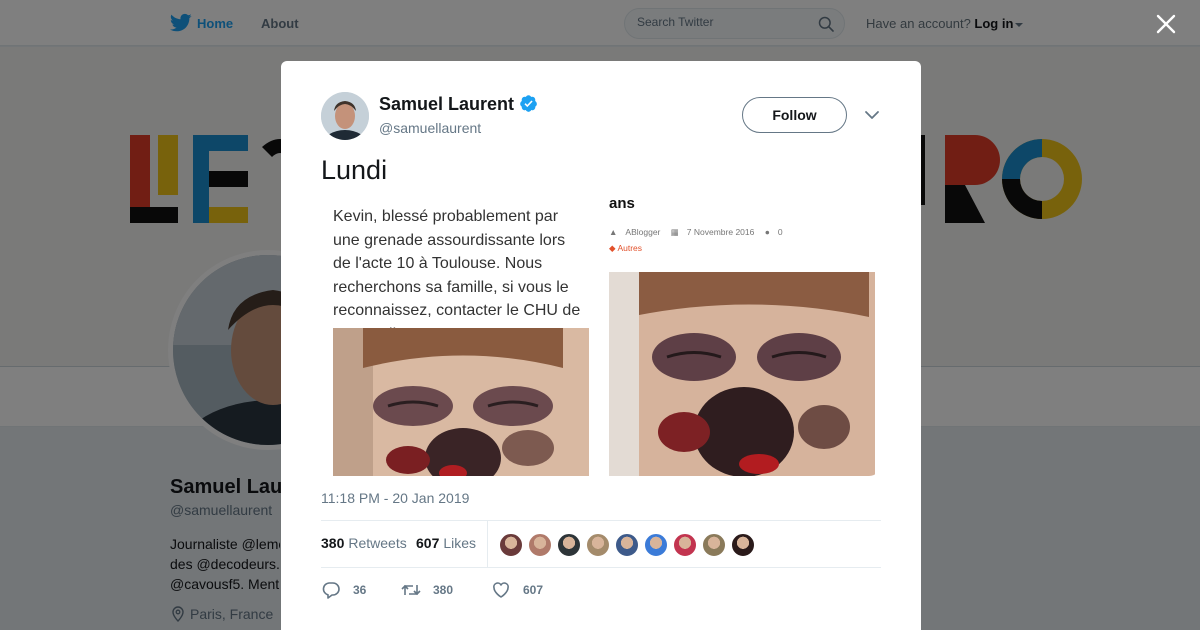 The image size is (1200, 630). Describe the element at coordinates (411, 590) in the screenshot. I see `retweet-icon` at that location.